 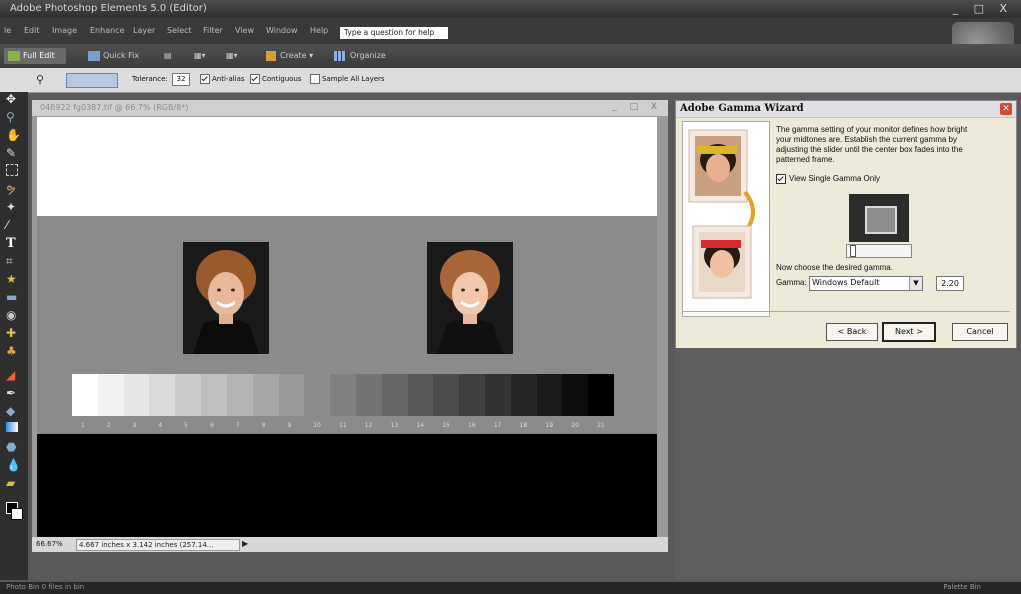 What do you see at coordinates (315, 79) in the screenshot?
I see `sample-all-layers-checkbox` at bounding box center [315, 79].